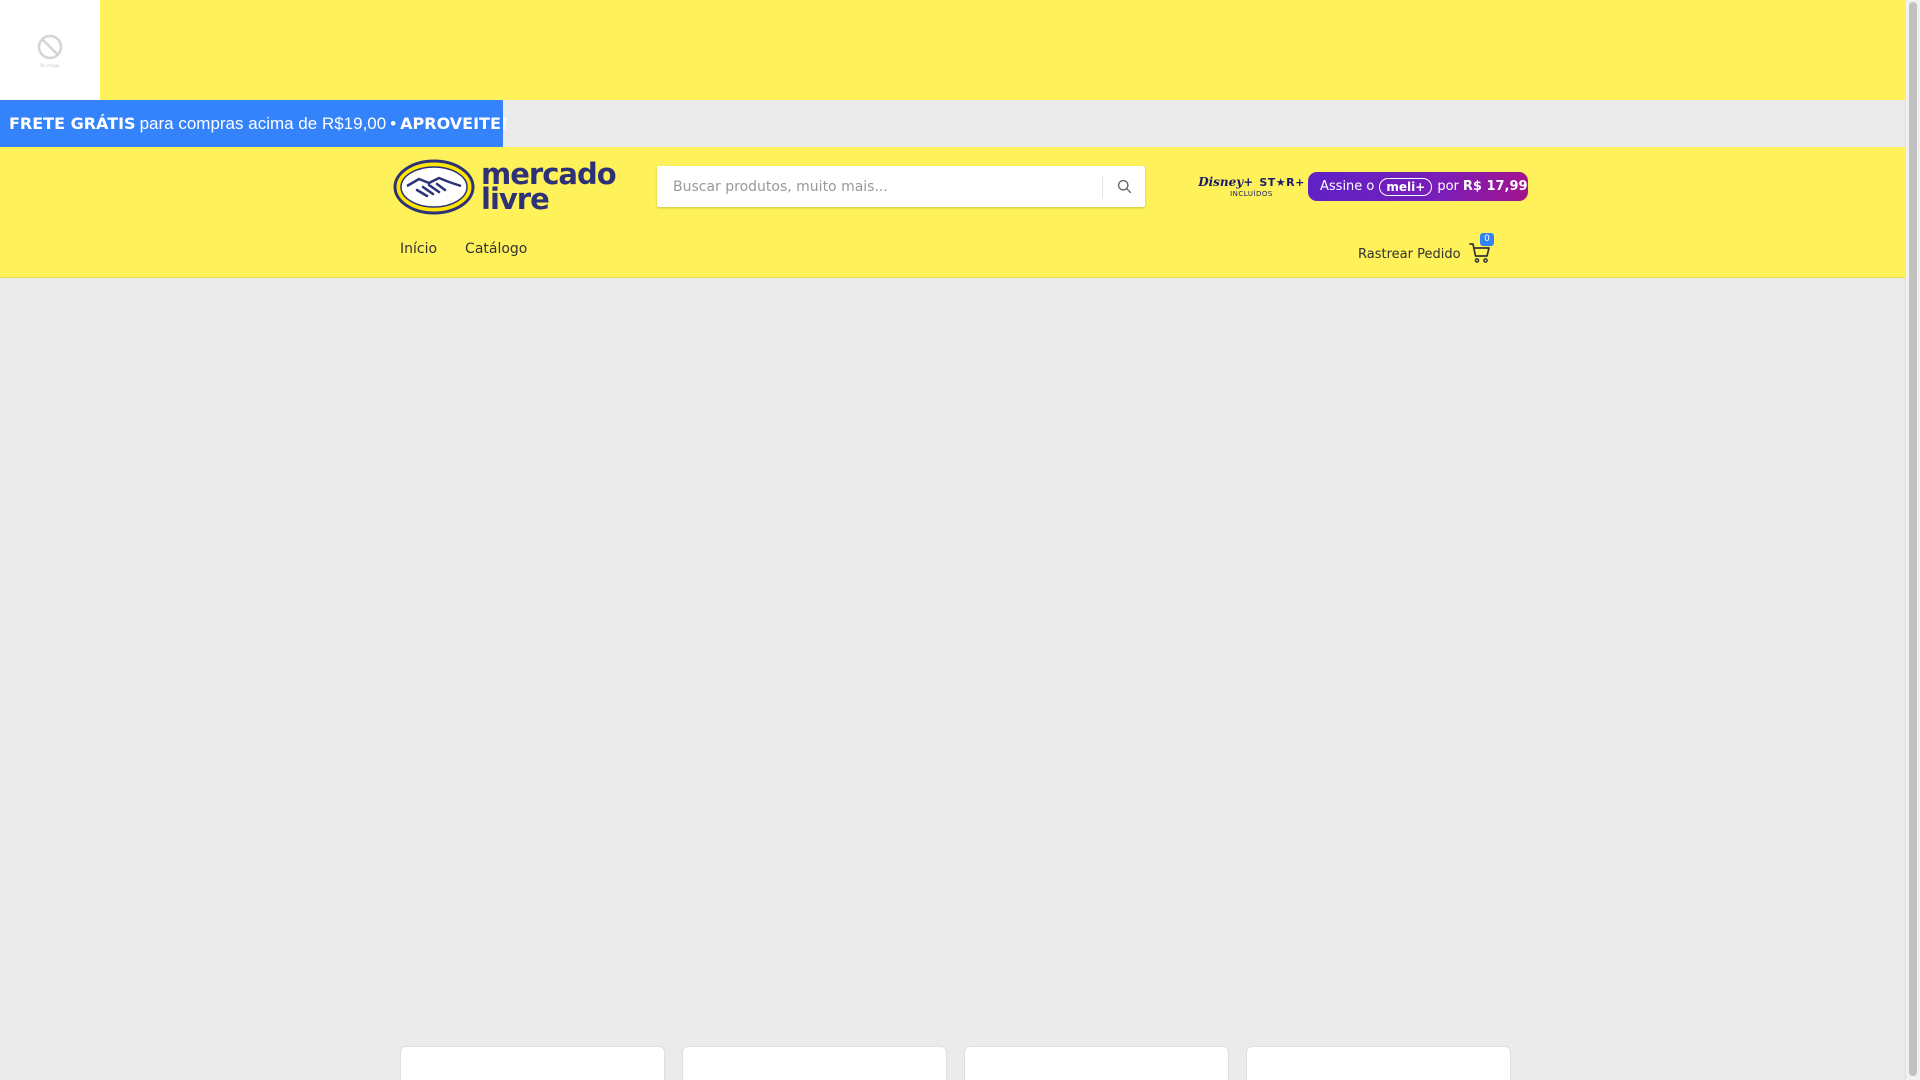 The height and width of the screenshot is (1080, 1920). I want to click on search-icon, so click(1124, 186).